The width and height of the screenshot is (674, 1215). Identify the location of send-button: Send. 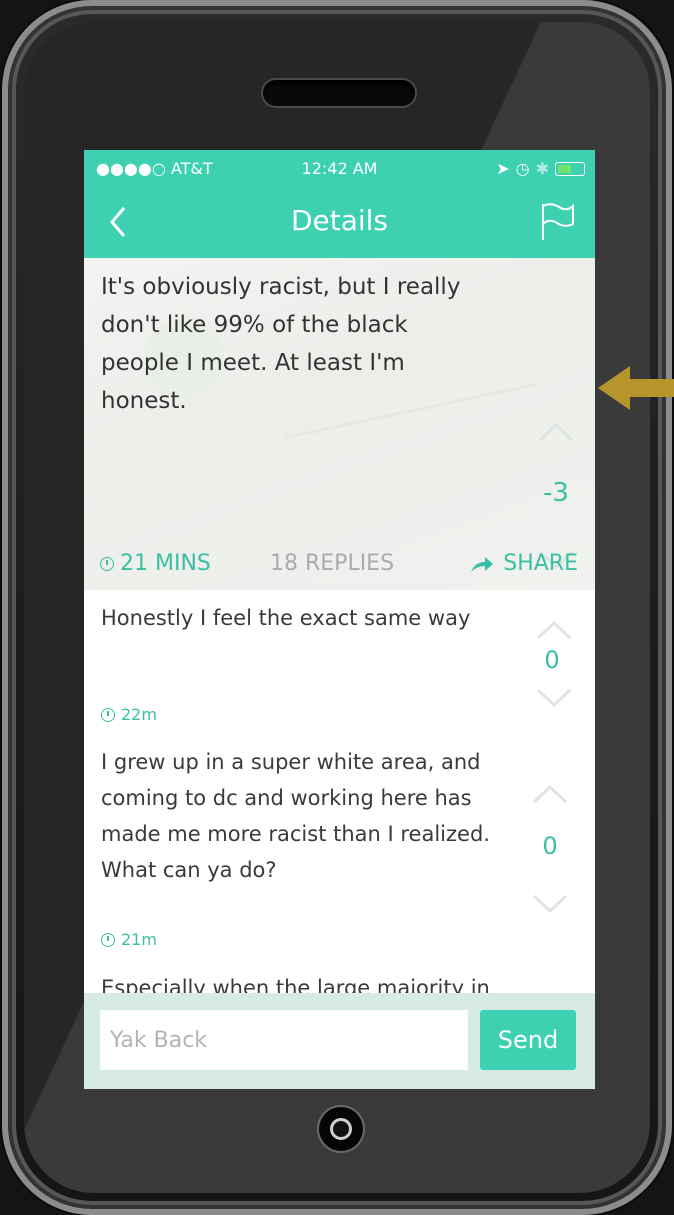
(528, 1040).